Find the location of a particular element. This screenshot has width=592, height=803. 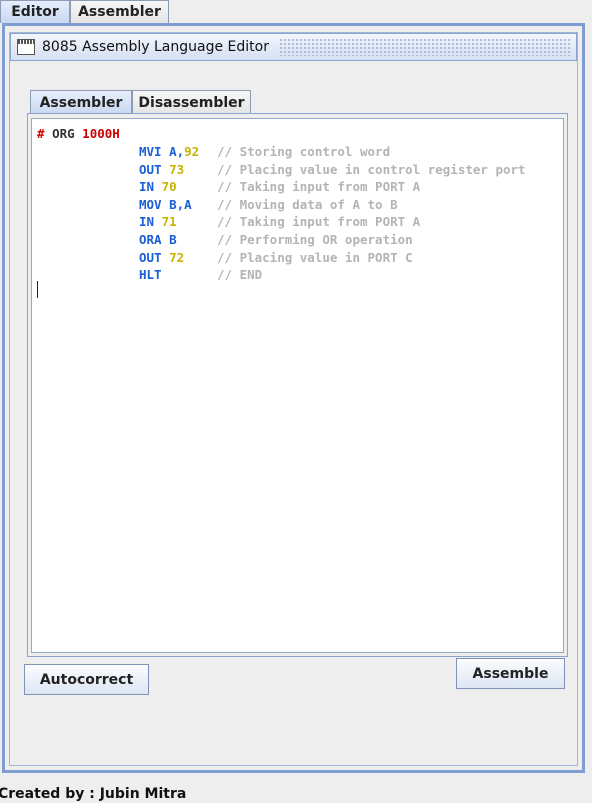

window-icon is located at coordinates (26, 47).